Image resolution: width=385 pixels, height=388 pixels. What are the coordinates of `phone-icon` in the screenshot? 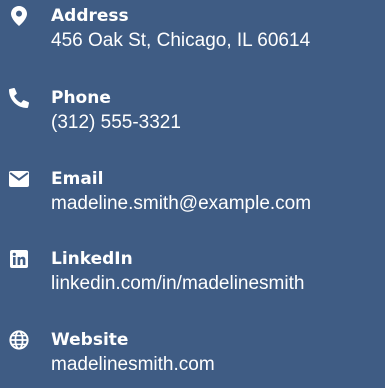 It's located at (19, 98).